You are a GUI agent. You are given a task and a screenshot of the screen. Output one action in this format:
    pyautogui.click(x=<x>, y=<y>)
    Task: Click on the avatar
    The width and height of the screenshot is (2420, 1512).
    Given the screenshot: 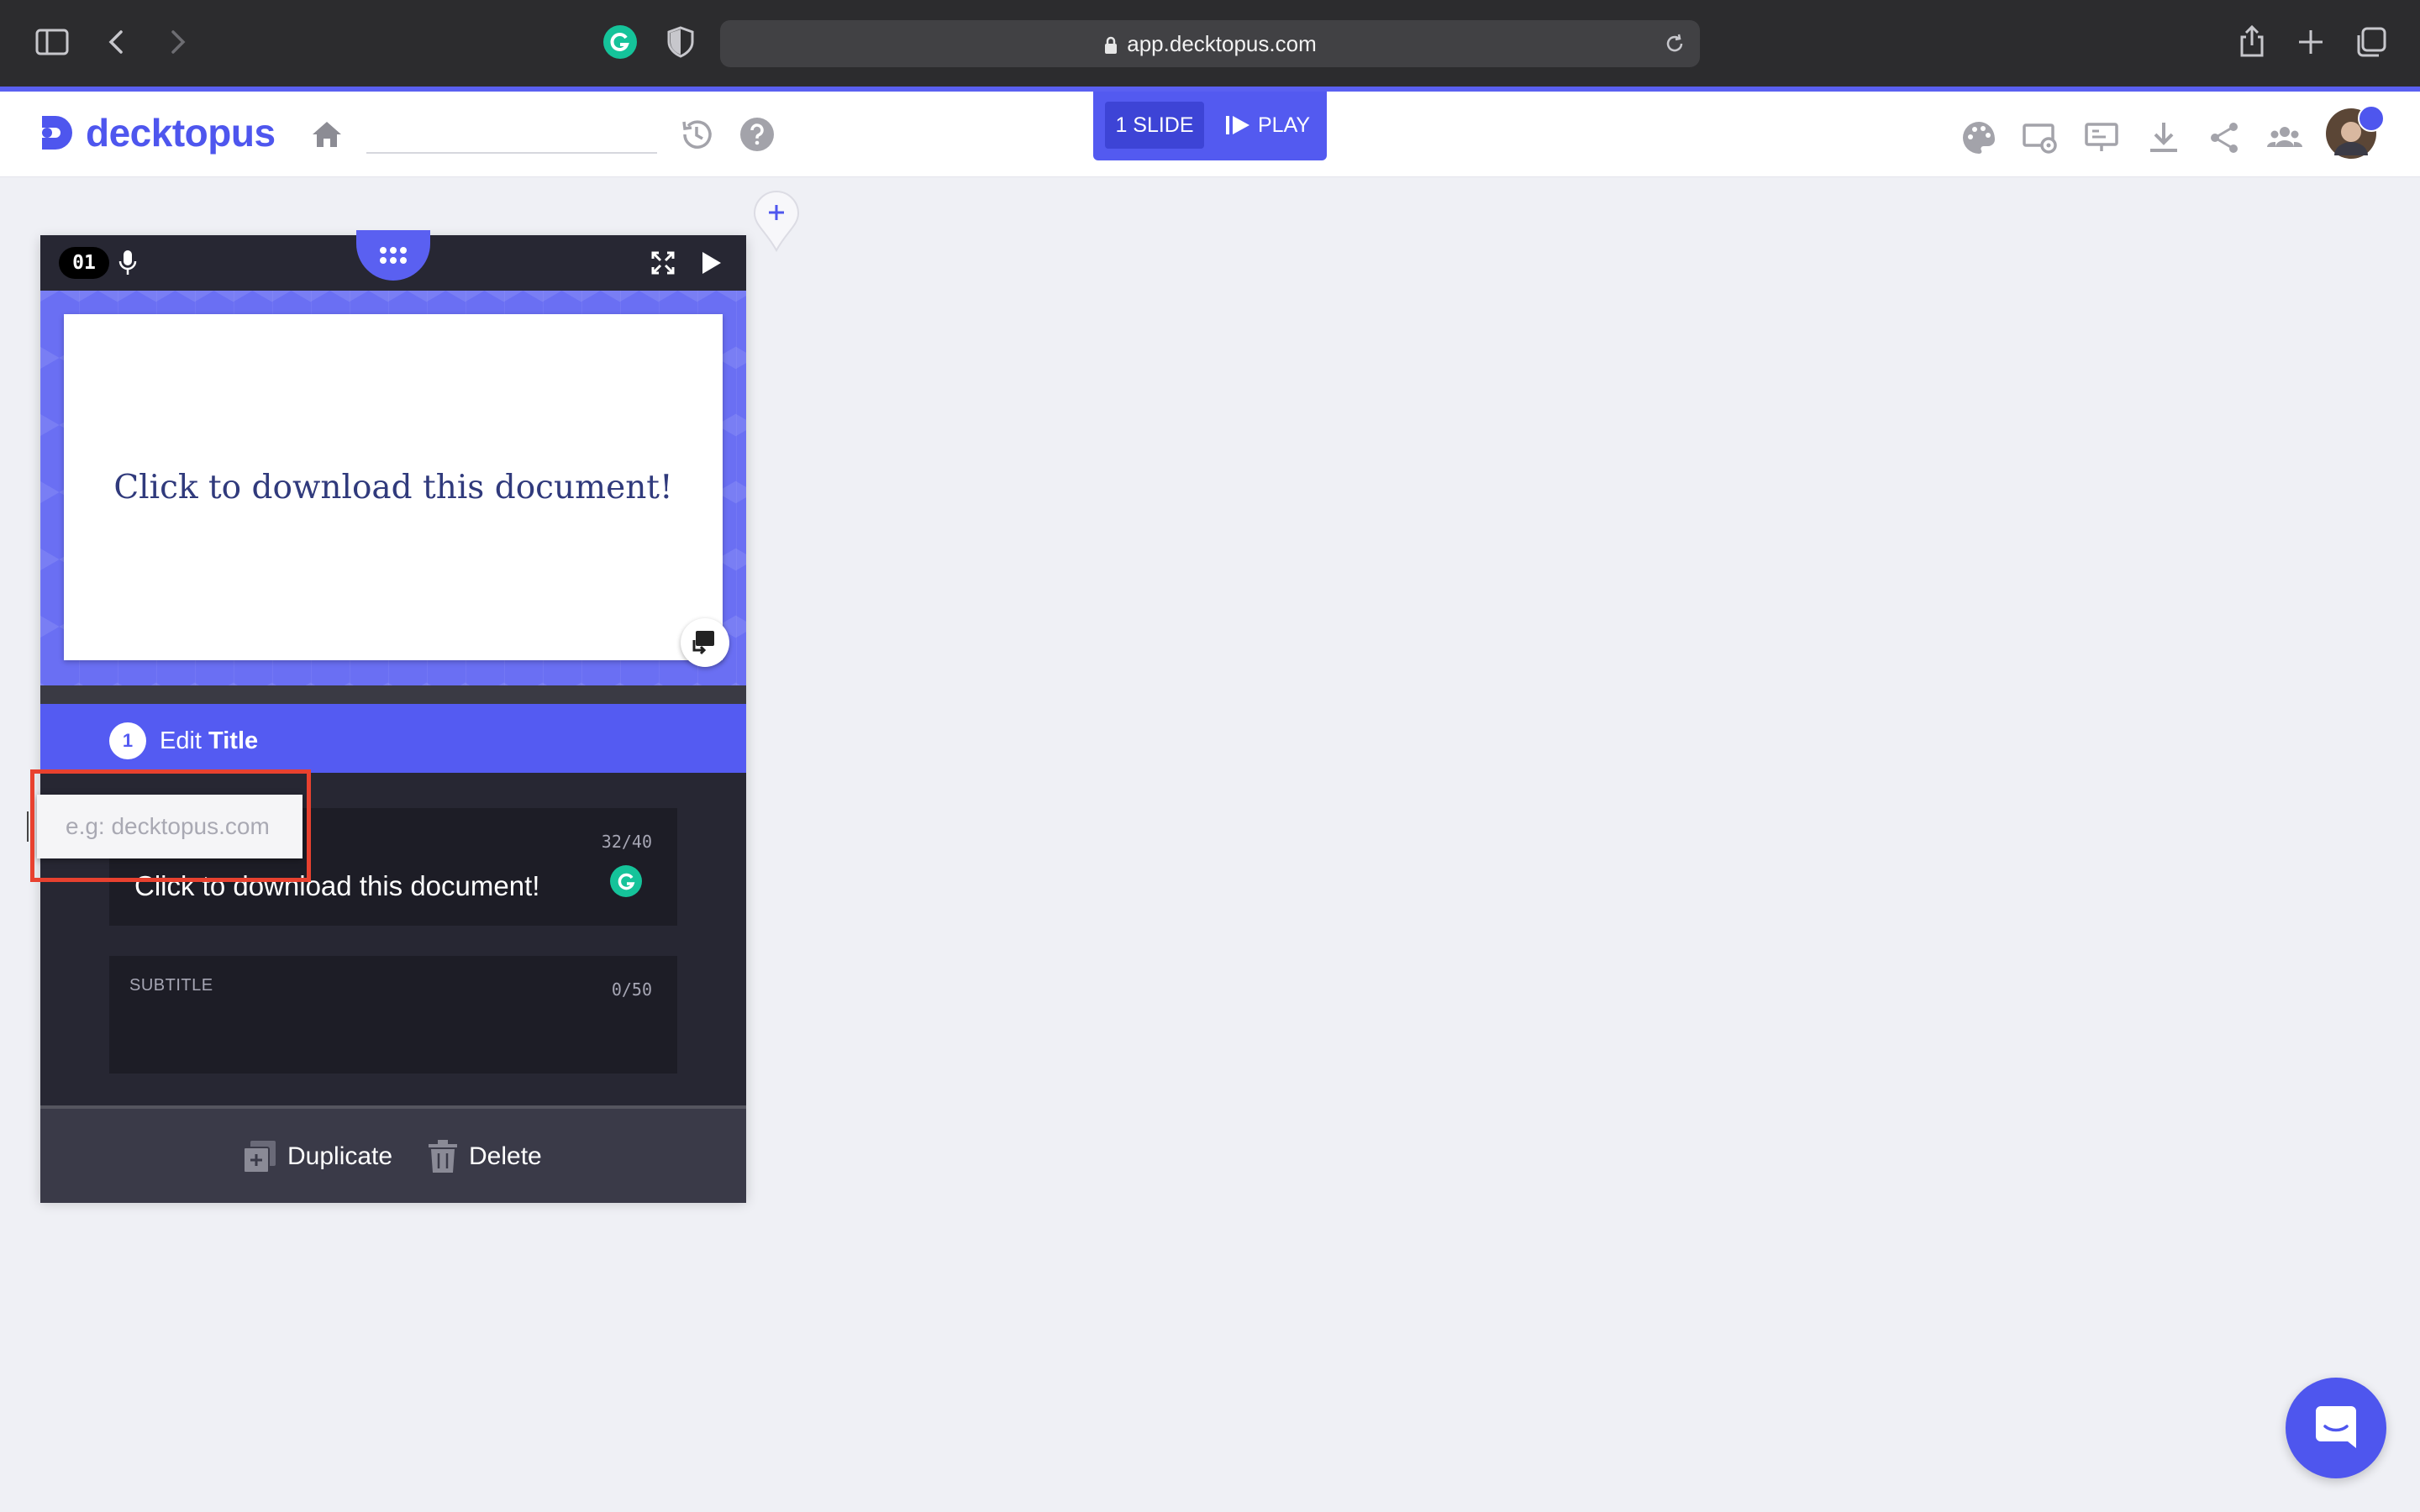 What is the action you would take?
    pyautogui.click(x=2354, y=132)
    